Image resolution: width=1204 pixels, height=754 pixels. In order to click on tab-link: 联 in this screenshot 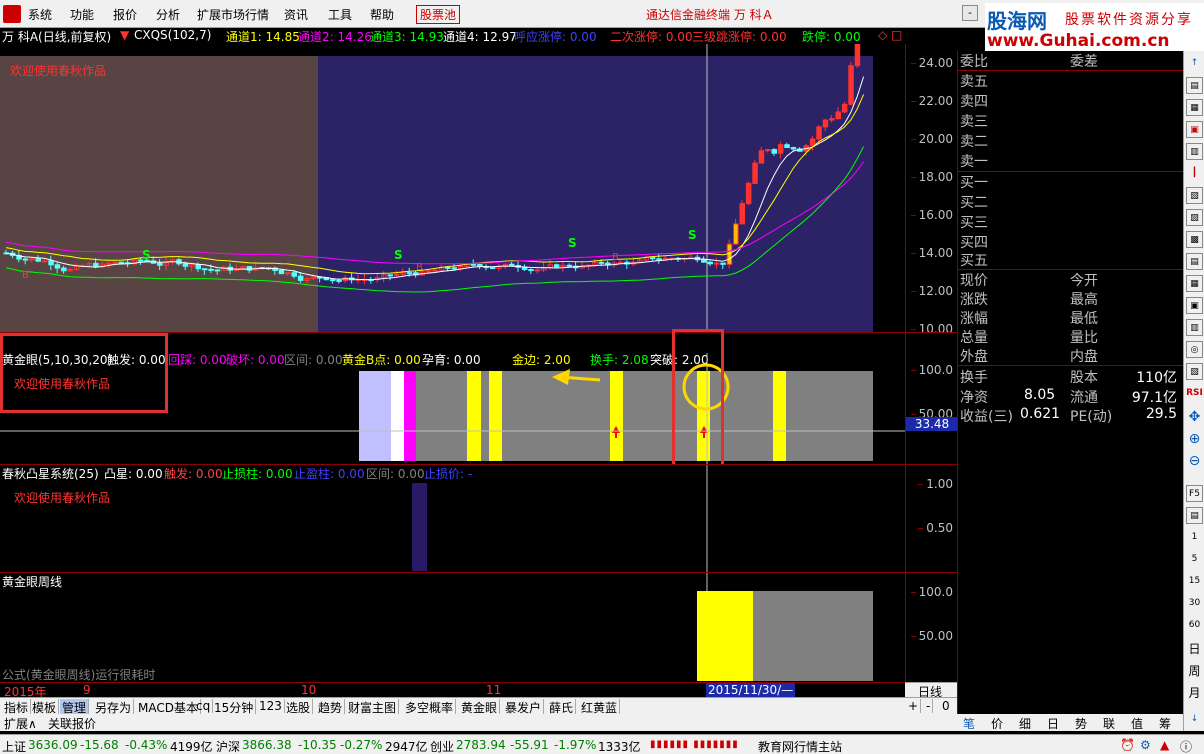, I will do `click(1109, 723)`.